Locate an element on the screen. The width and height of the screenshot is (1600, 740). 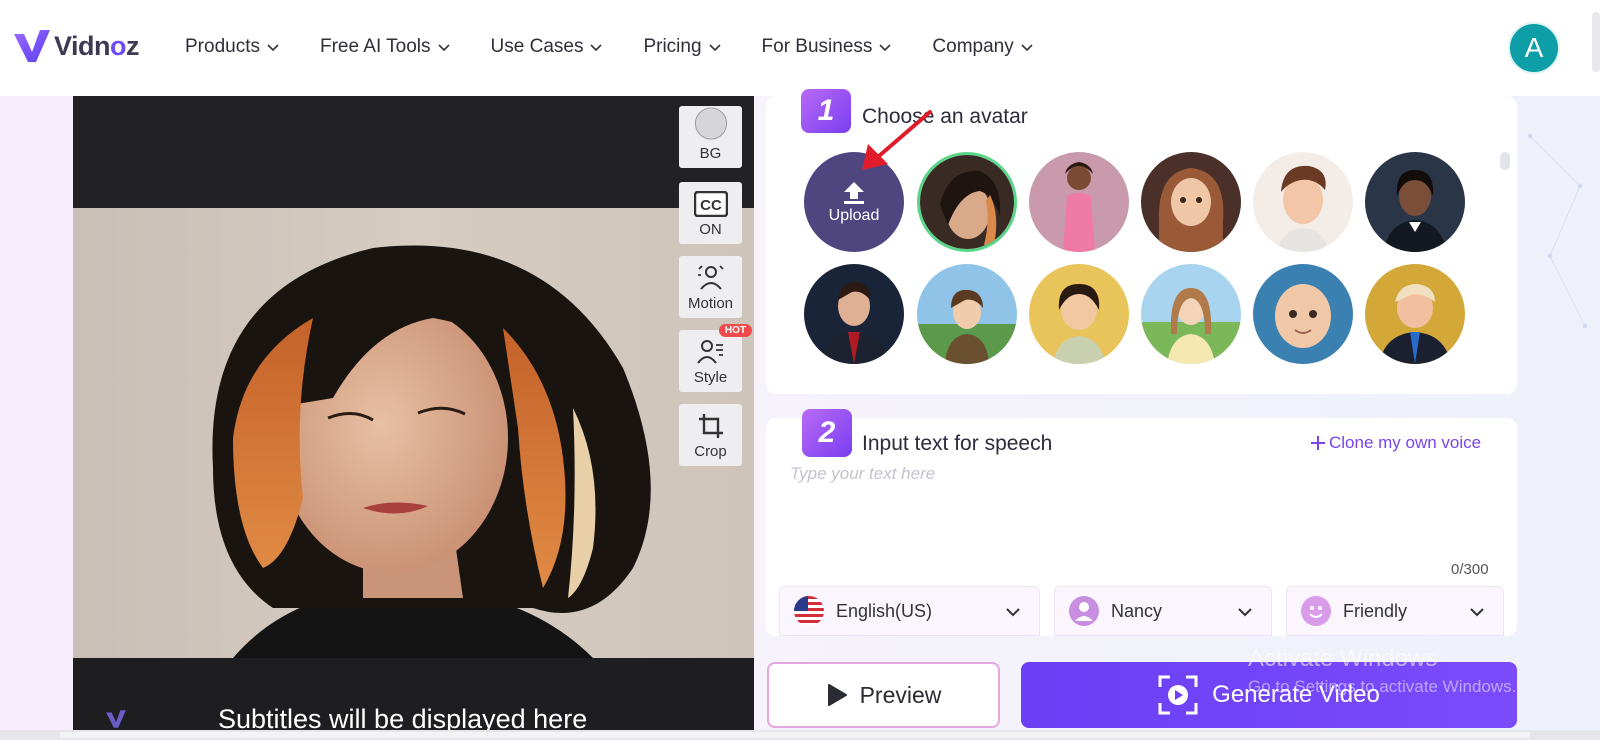
voice-select: Nancy is located at coordinates (1163, 611).